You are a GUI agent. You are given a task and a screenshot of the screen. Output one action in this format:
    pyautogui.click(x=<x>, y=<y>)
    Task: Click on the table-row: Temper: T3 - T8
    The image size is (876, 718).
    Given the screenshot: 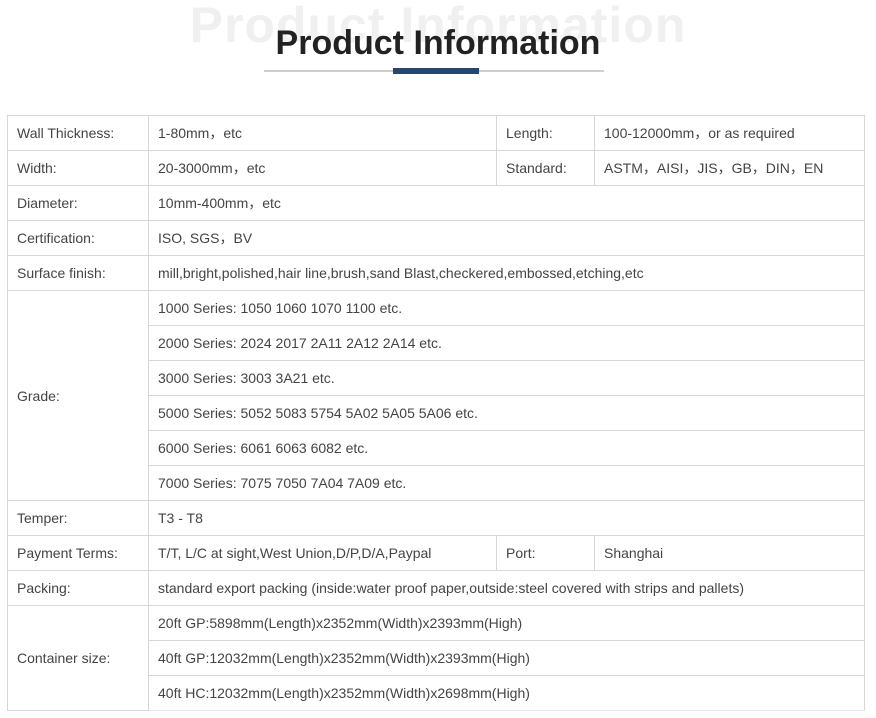 What is the action you would take?
    pyautogui.click(x=436, y=518)
    